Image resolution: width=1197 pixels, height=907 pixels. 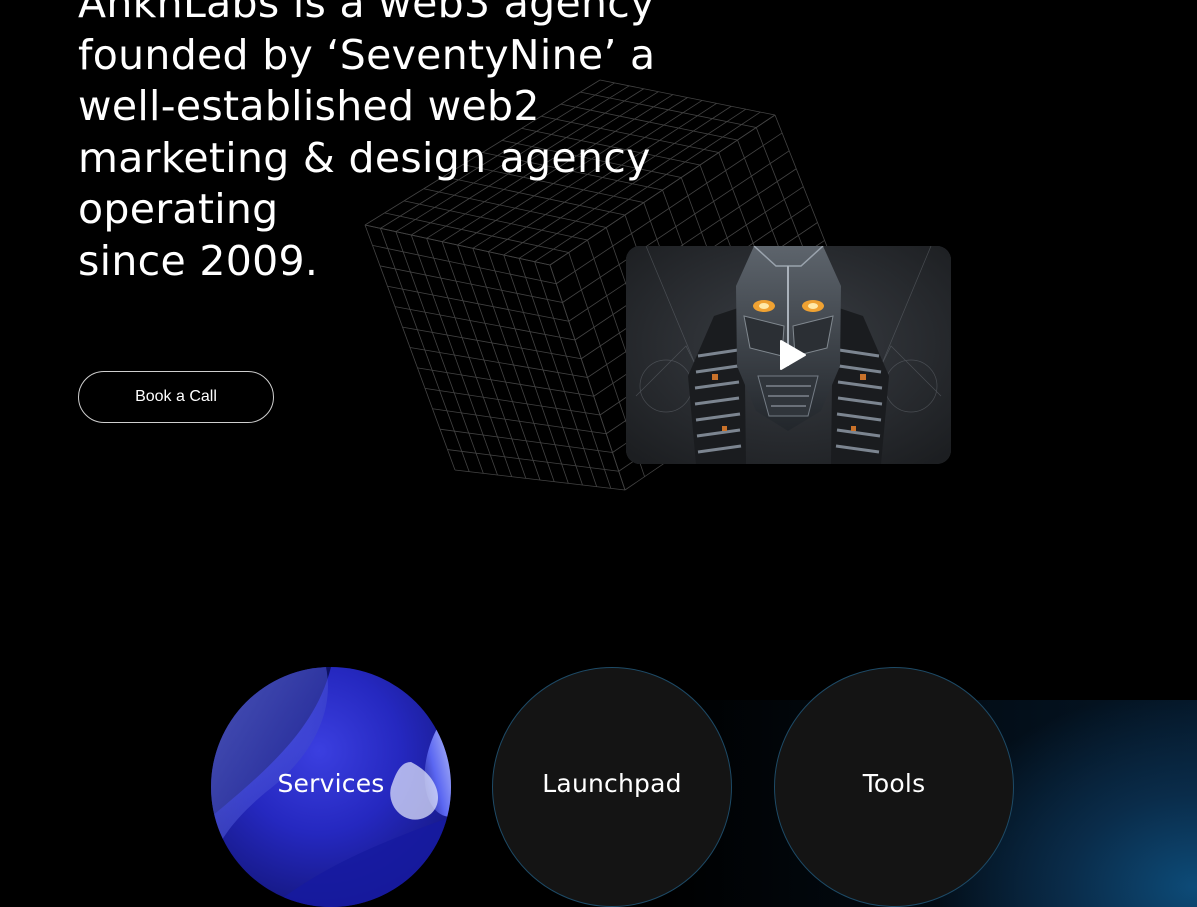 I want to click on video-player, so click(x=788, y=355).